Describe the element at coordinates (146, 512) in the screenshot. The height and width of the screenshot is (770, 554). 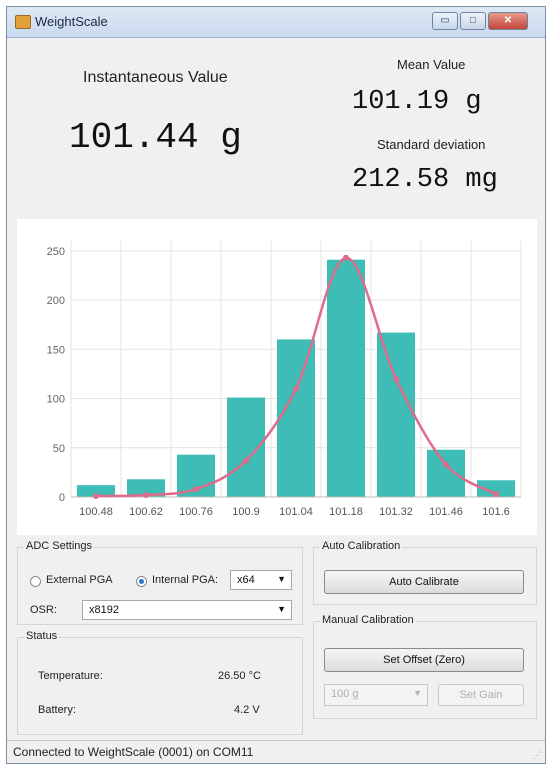
I see `x-tick-label: 100.62` at that location.